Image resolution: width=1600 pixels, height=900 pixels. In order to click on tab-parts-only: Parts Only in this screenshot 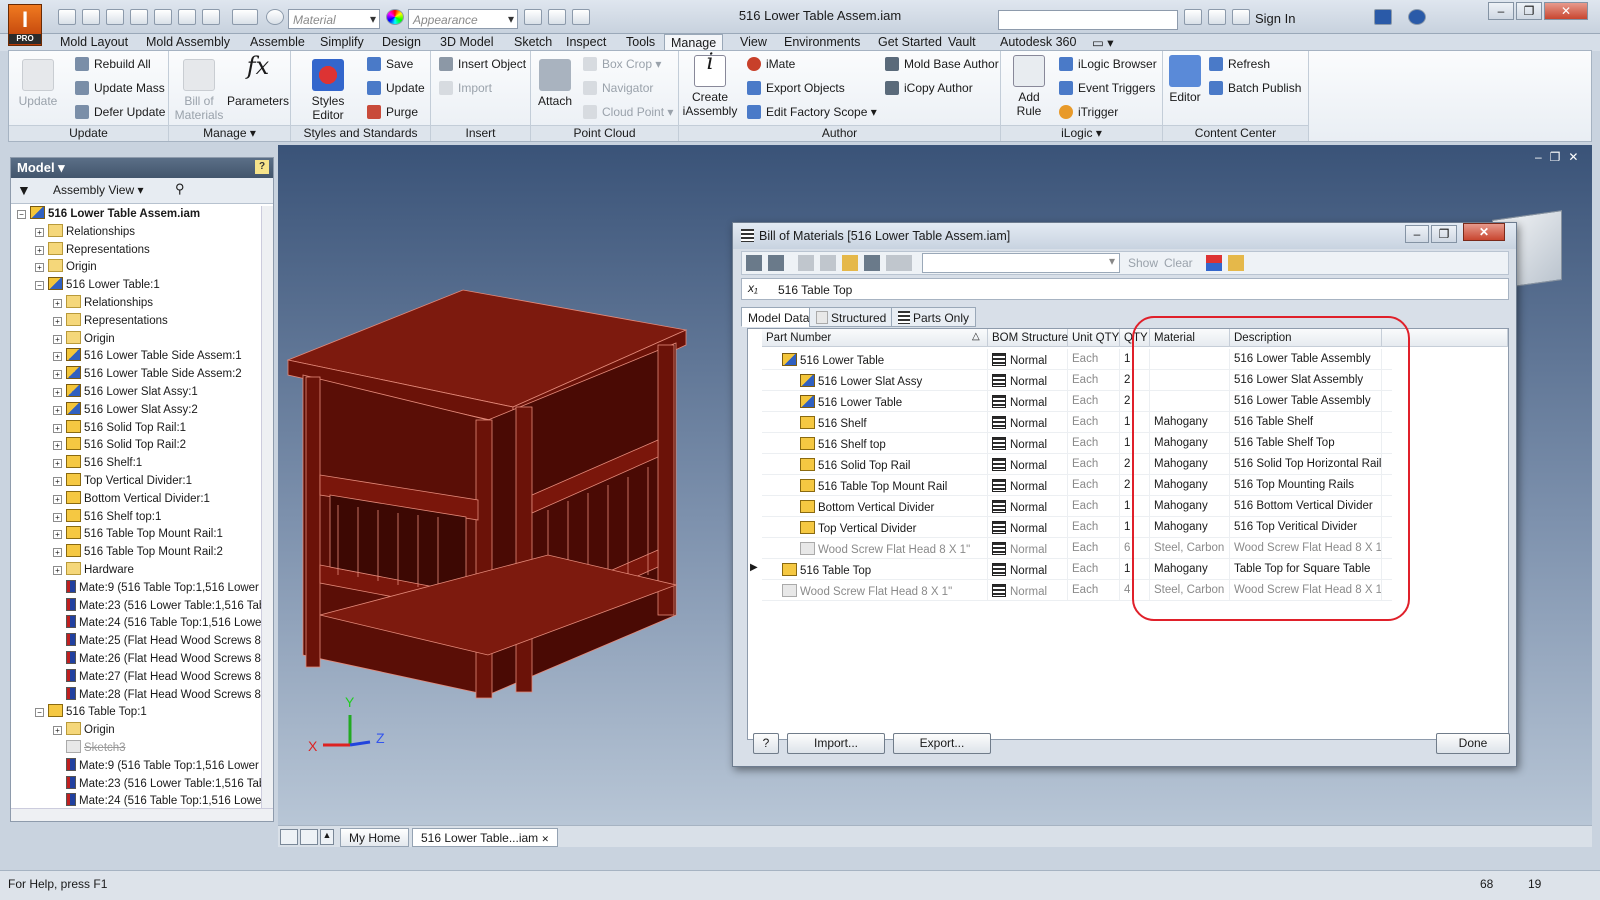, I will do `click(934, 317)`.